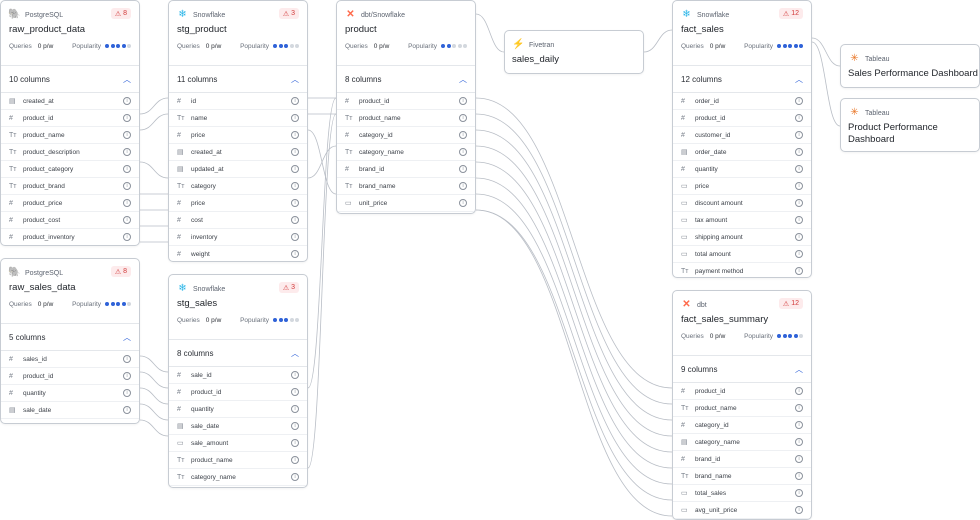 This screenshot has width=980, height=520. What do you see at coordinates (406, 135) in the screenshot?
I see `column-row: # category_id i` at bounding box center [406, 135].